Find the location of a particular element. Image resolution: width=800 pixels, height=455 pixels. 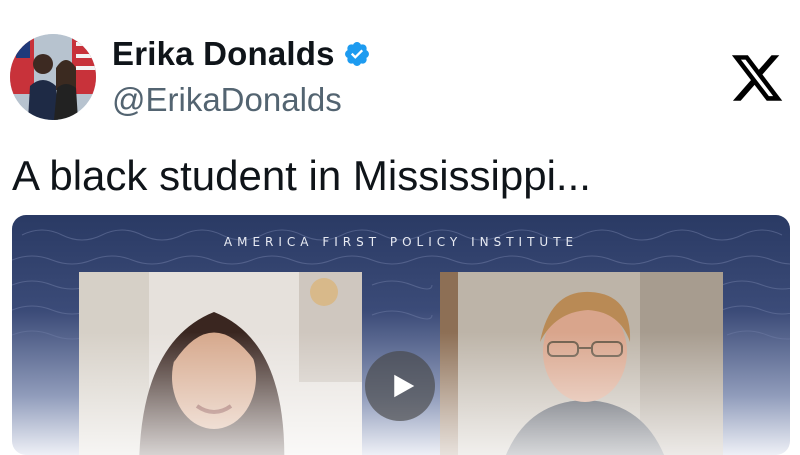

play-button is located at coordinates (400, 386).